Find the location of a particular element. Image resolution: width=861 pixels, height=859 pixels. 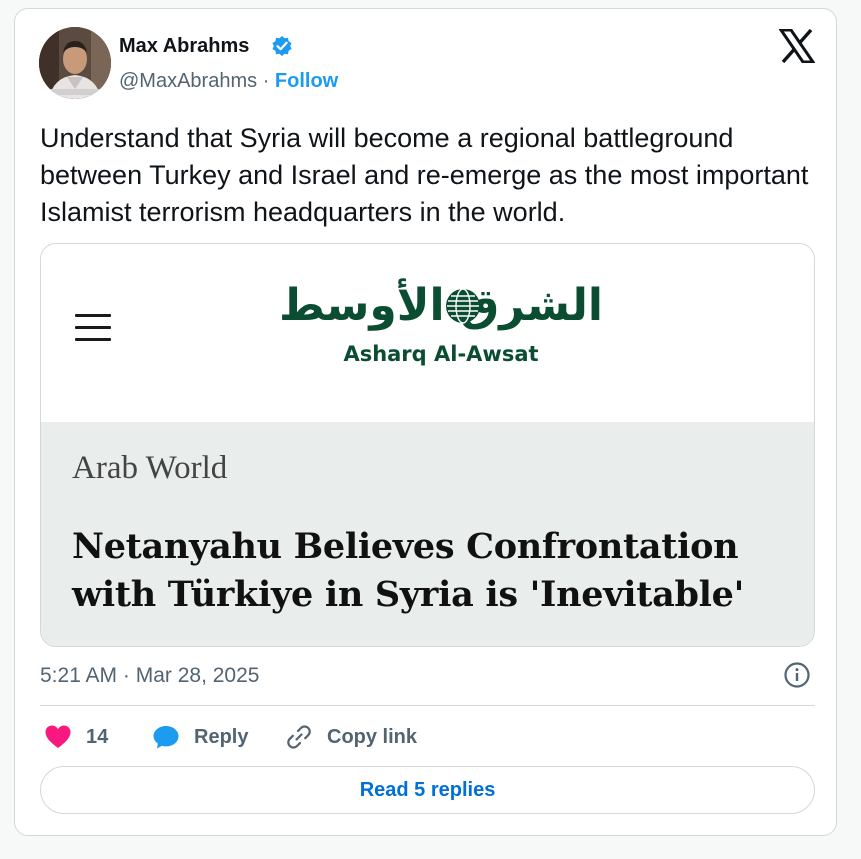

avatar is located at coordinates (75, 63).